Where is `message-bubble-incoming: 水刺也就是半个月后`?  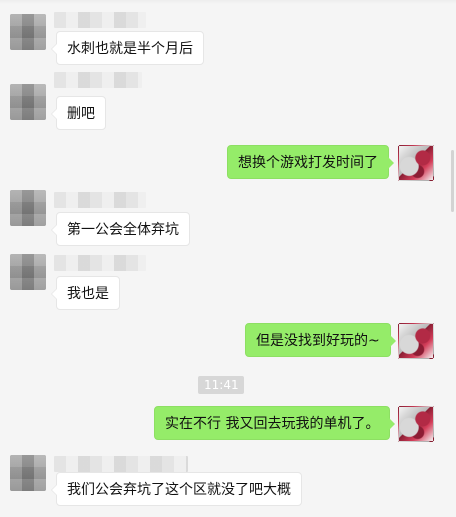 message-bubble-incoming: 水刺也就是半个月后 is located at coordinates (127, 48).